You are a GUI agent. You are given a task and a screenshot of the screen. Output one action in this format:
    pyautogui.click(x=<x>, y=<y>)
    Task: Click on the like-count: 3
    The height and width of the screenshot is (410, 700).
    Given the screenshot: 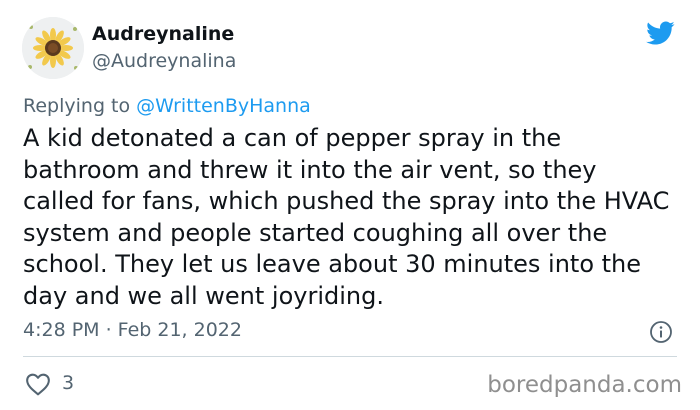 What is the action you would take?
    pyautogui.click(x=68, y=383)
    